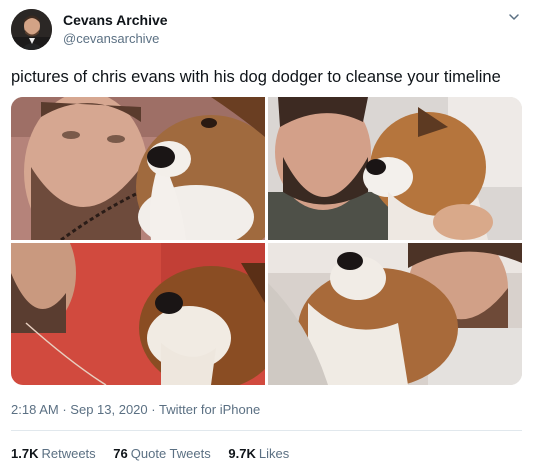 The image size is (536, 469). What do you see at coordinates (170, 453) in the screenshot?
I see `quotes-label: Quote Tweets` at bounding box center [170, 453].